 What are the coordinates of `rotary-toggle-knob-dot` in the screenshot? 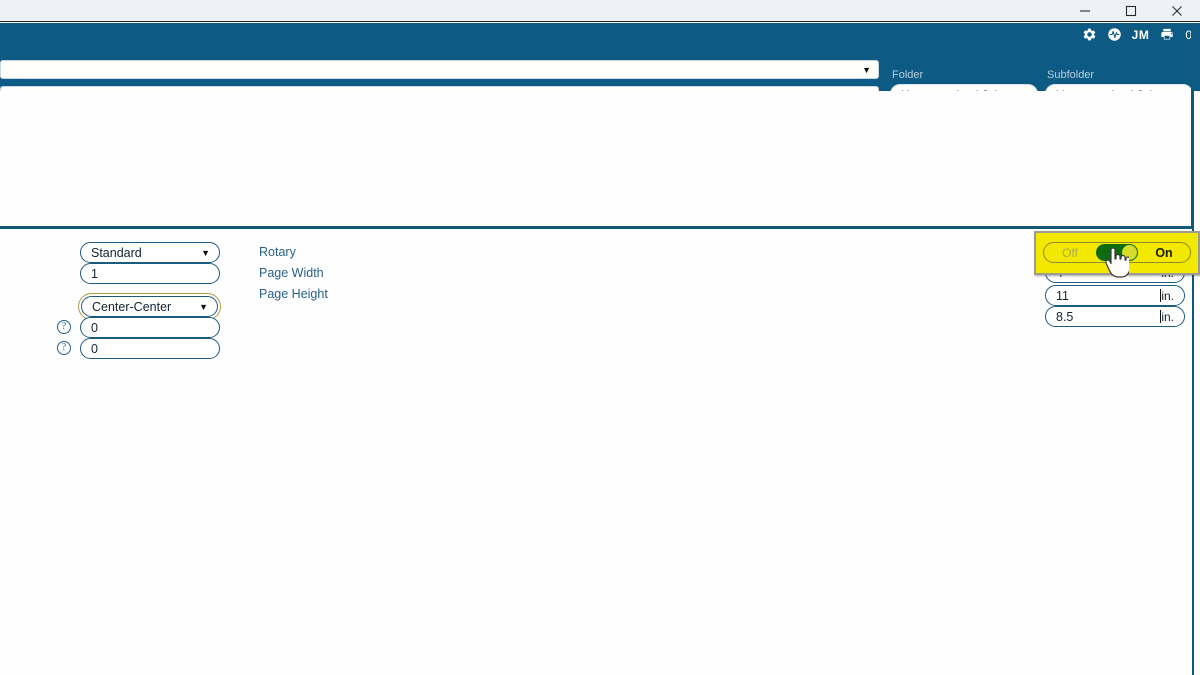 It's located at (1129, 252).